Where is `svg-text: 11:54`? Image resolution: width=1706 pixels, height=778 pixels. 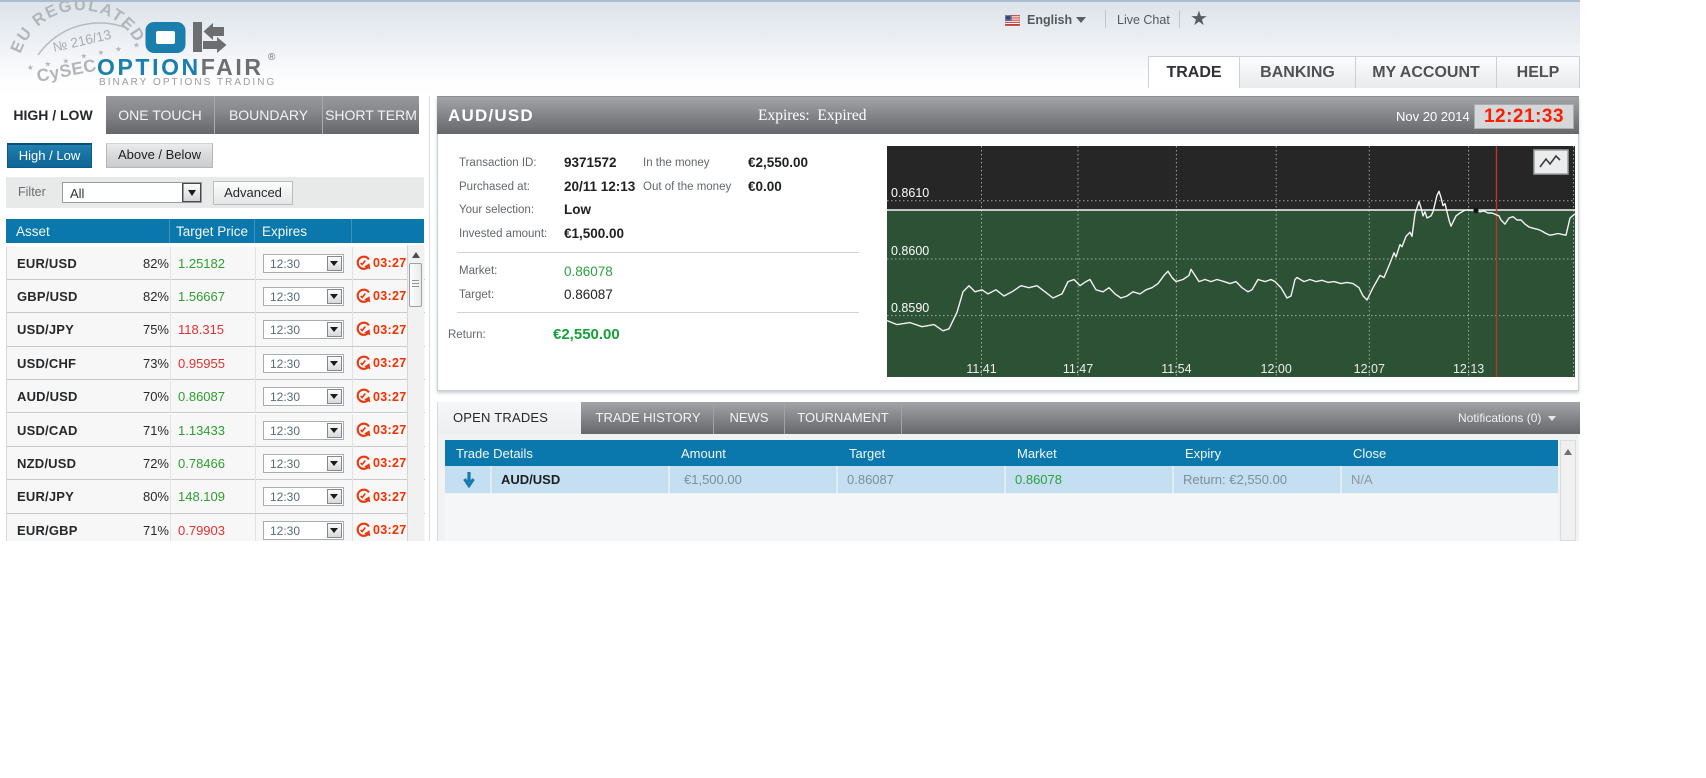 svg-text: 11:54 is located at coordinates (1176, 369).